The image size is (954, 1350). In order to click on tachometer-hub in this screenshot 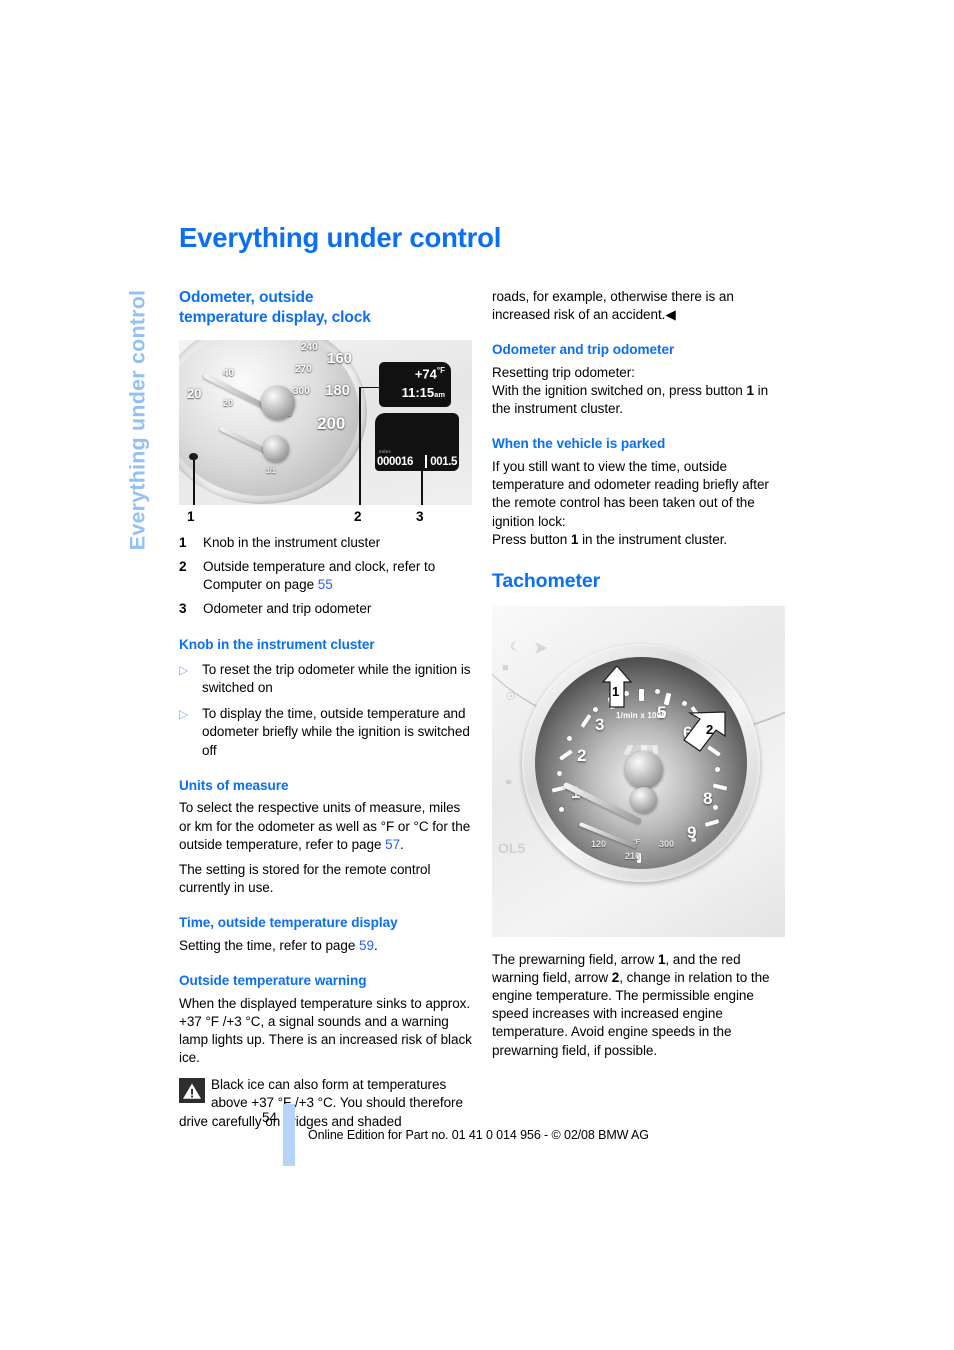, I will do `click(644, 769)`.